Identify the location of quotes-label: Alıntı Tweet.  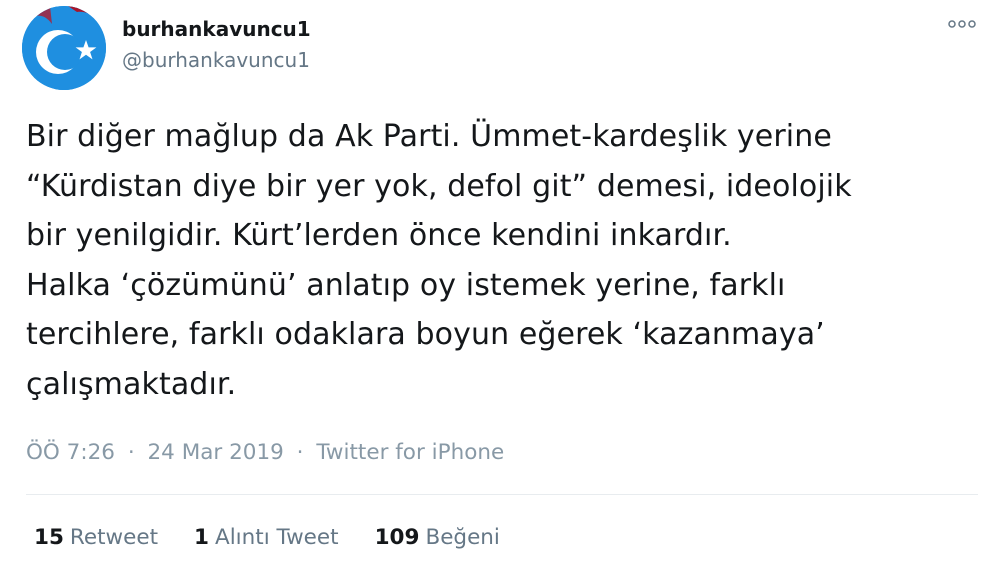
(277, 537).